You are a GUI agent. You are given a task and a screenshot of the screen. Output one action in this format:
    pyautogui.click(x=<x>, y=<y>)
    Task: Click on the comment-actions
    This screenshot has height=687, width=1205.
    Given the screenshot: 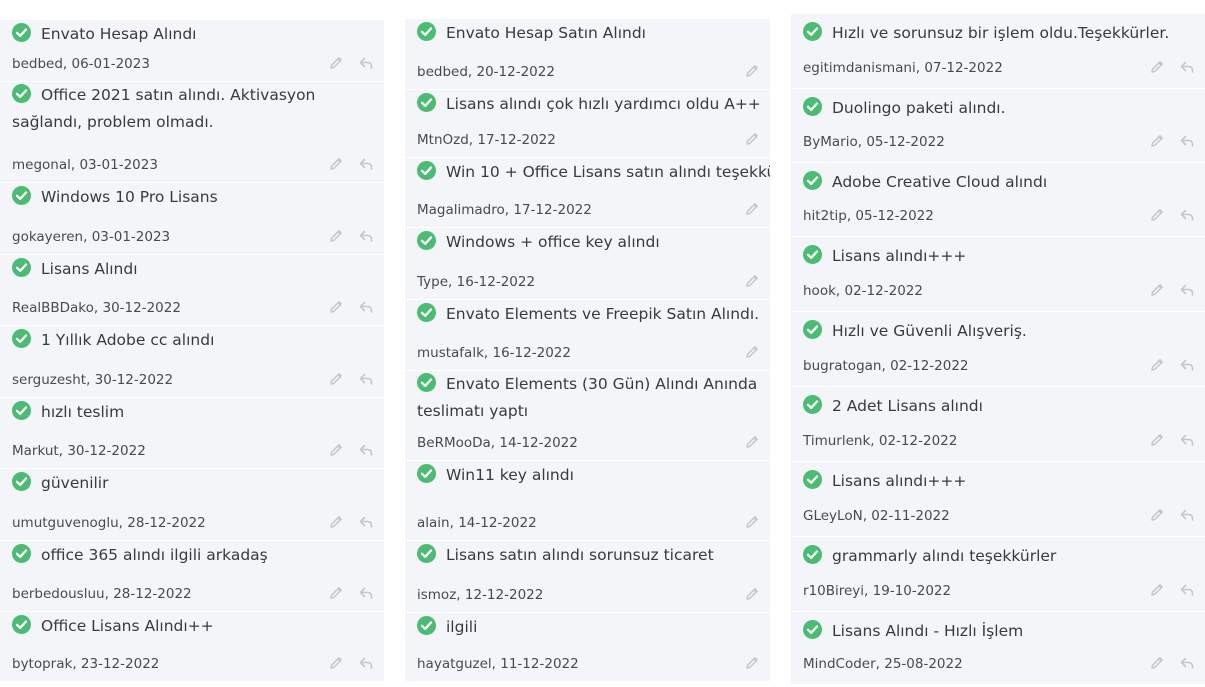 What is the action you would take?
    pyautogui.click(x=752, y=209)
    